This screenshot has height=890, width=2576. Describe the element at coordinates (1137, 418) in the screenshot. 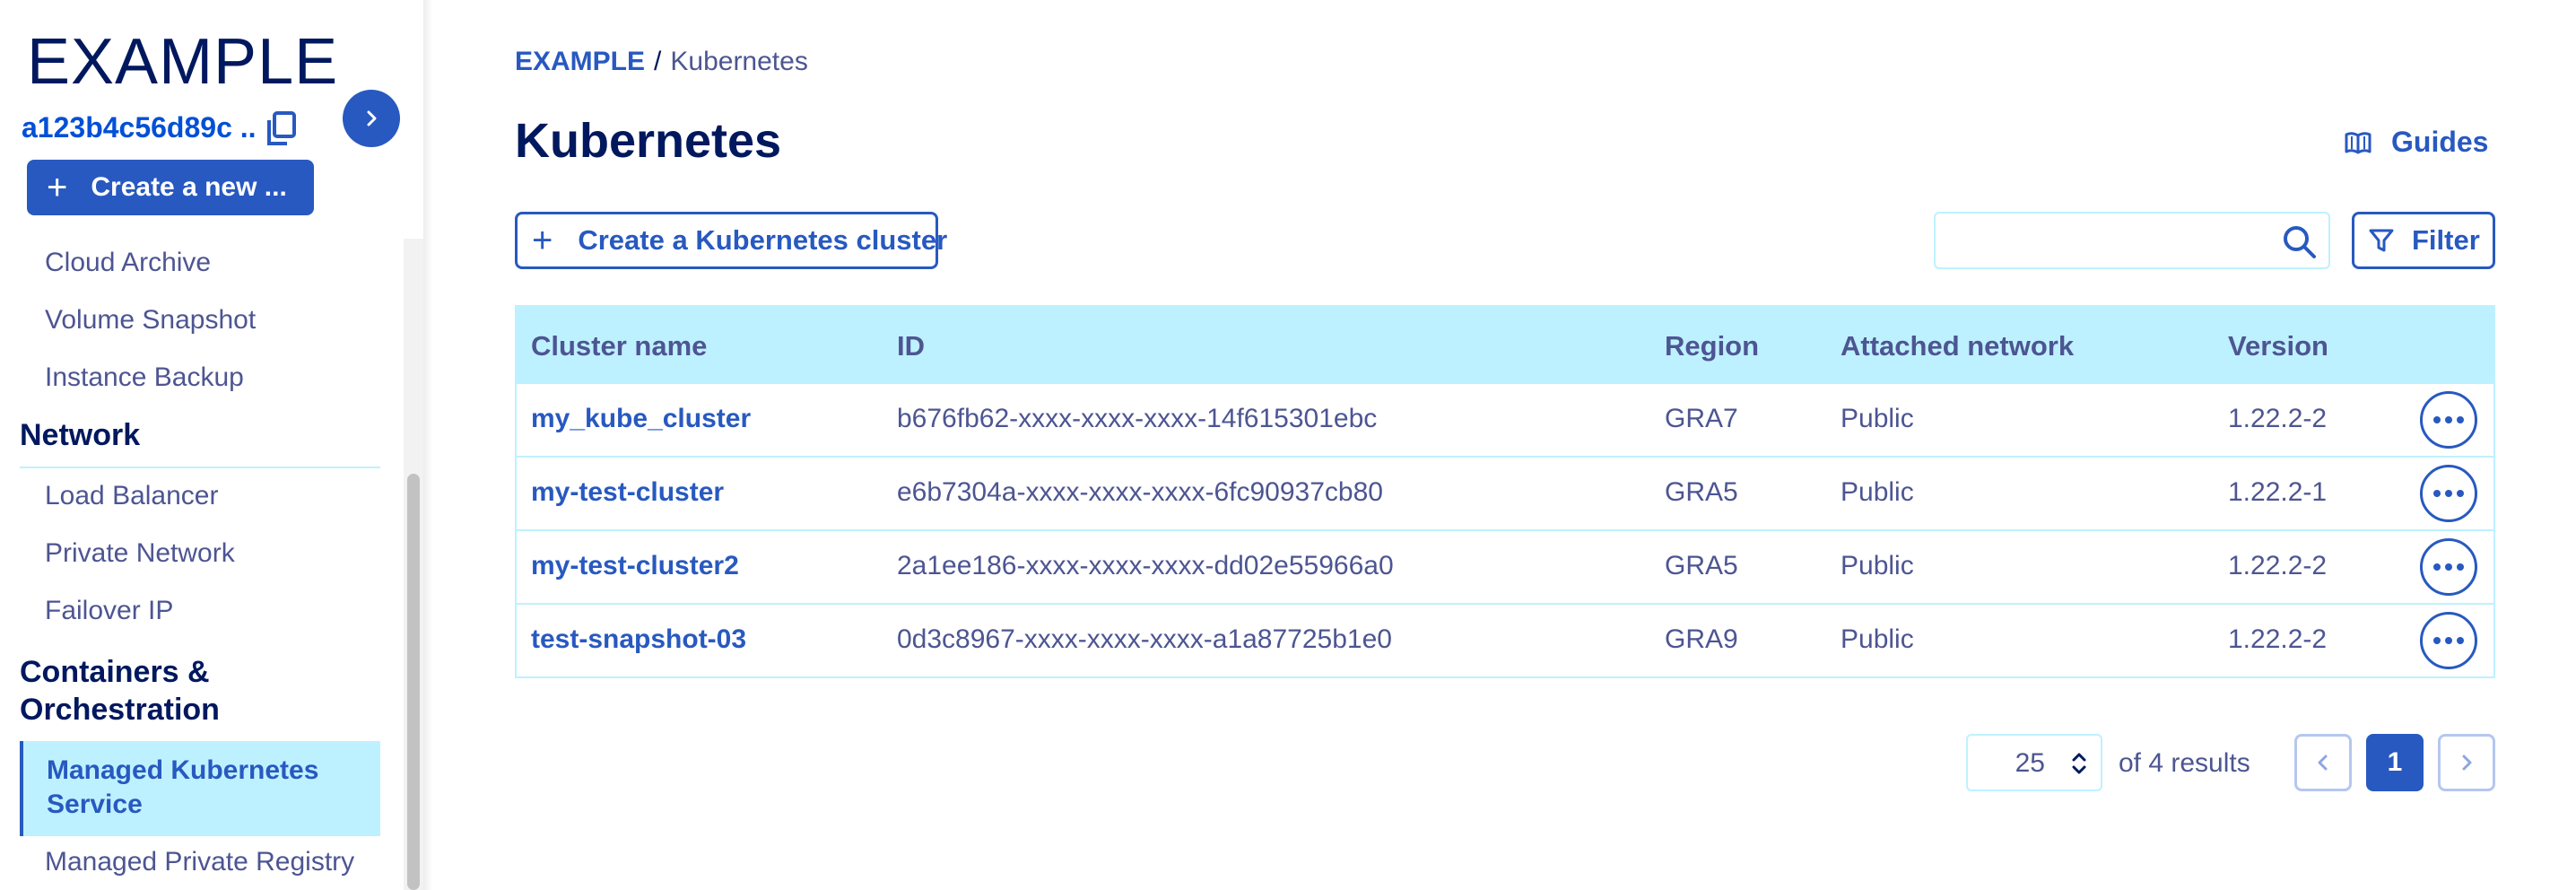

I see `cluster-id: b676fb62-xxxx-xxxx-xxxx-14f615301ebc` at that location.